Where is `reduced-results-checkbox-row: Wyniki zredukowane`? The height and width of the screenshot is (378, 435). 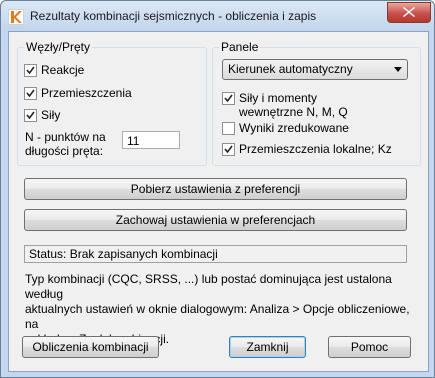
reduced-results-checkbox-row: Wyniki zredukowane is located at coordinates (285, 128).